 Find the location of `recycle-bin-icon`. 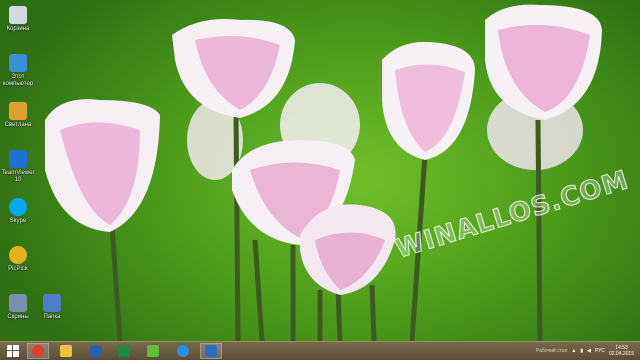

recycle-bin-icon is located at coordinates (18, 15).